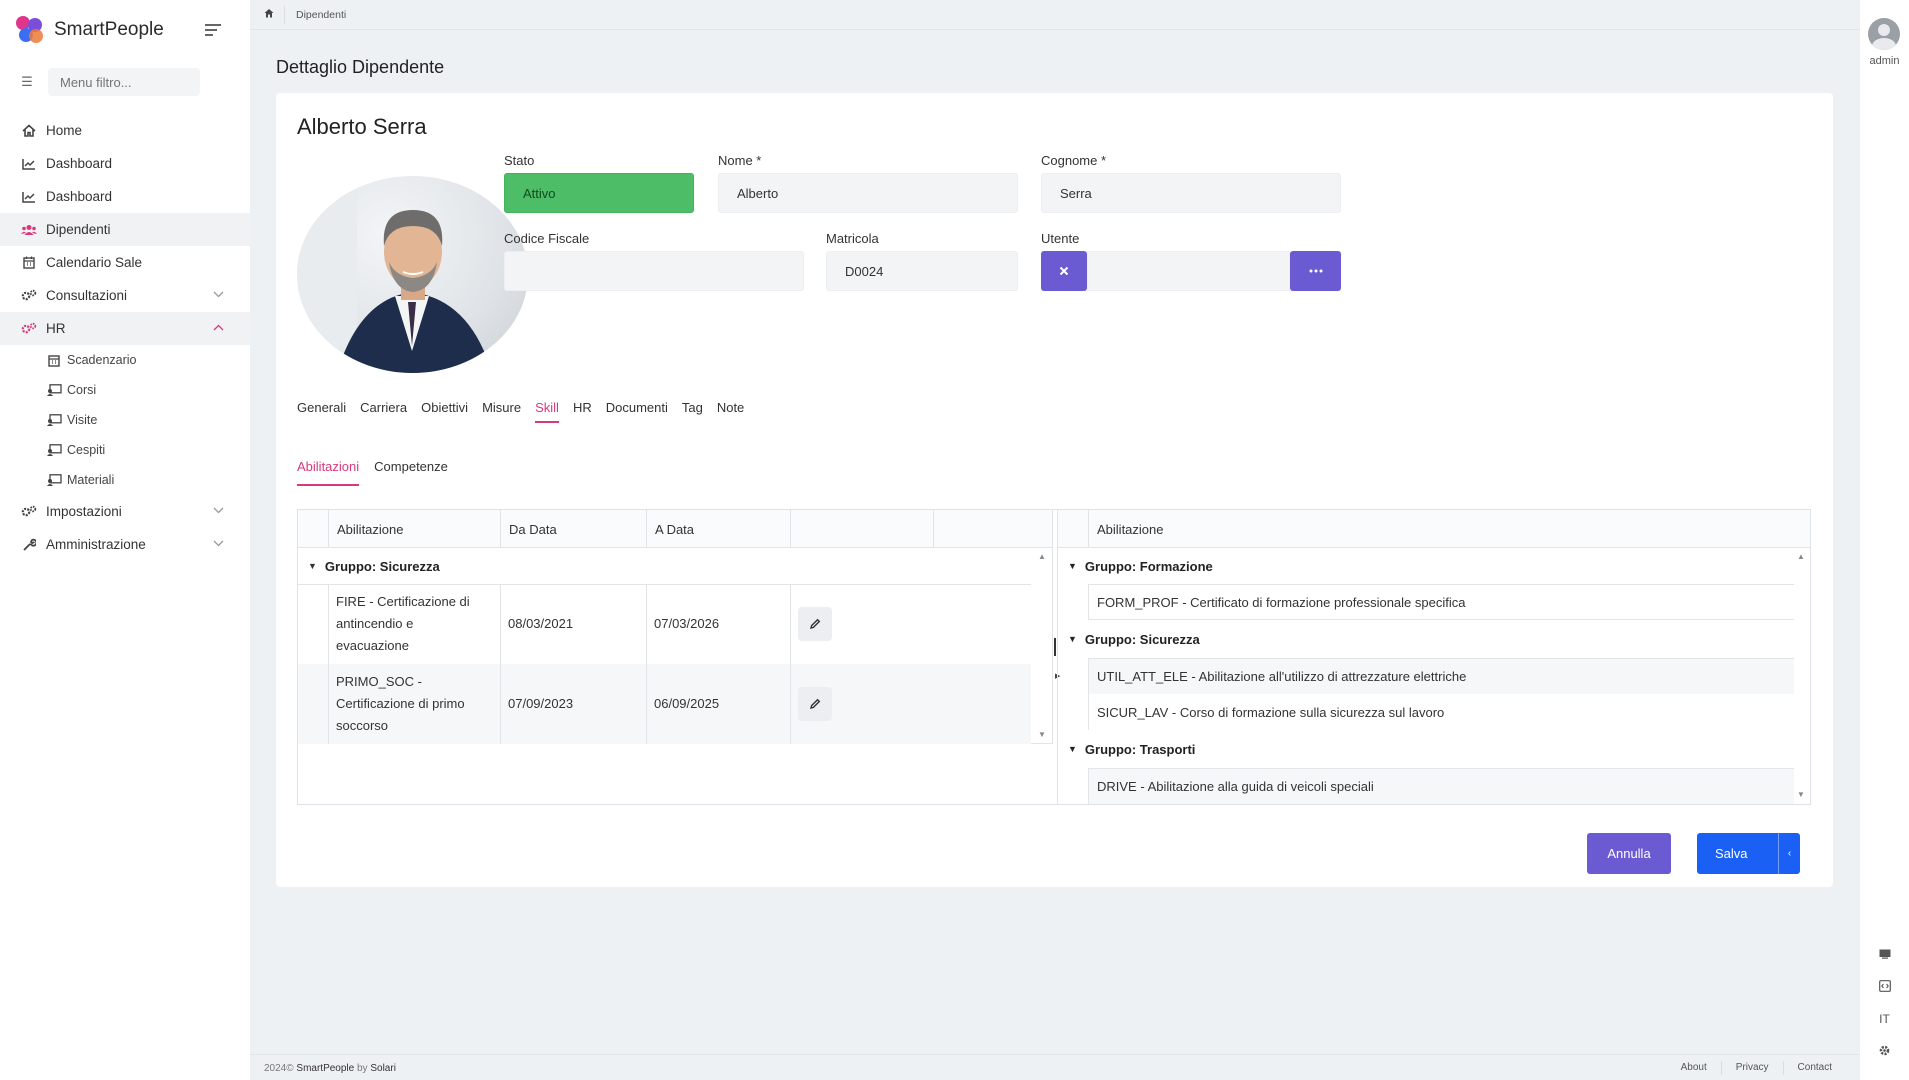 This screenshot has width=1909, height=1080. Describe the element at coordinates (1789, 853) in the screenshot. I see `chevron-left-icon: ‹` at that location.